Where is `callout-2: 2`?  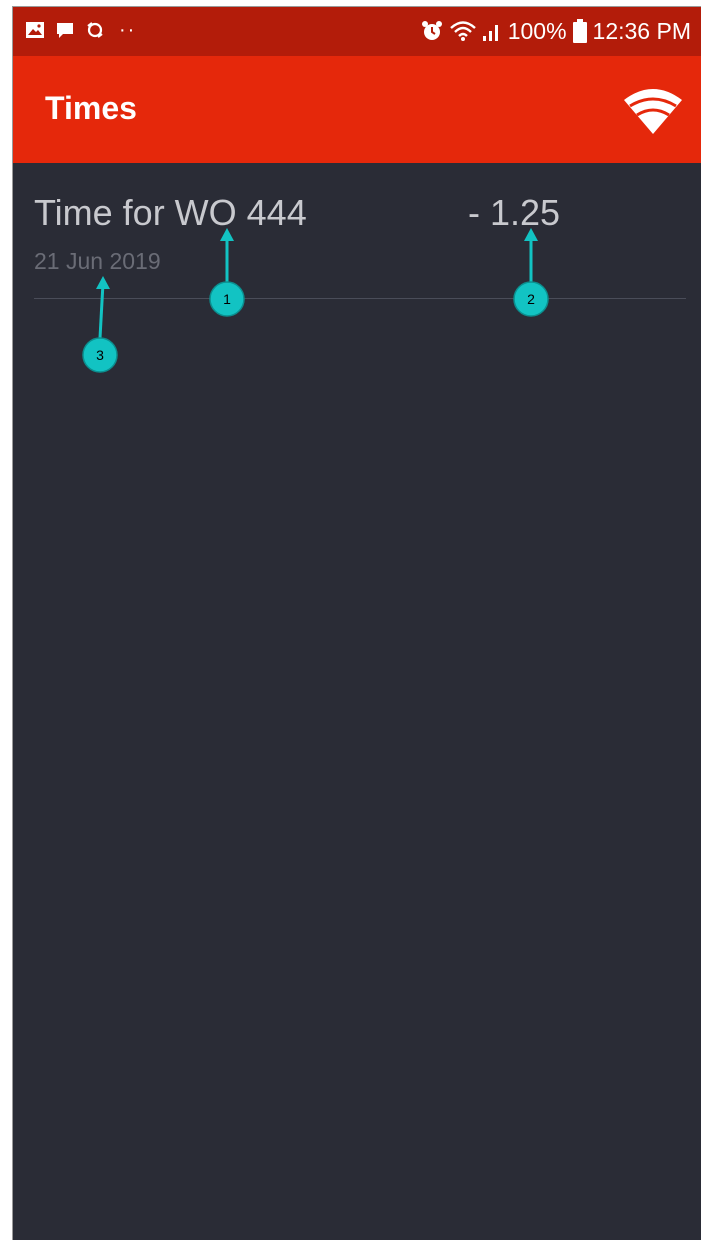 callout-2: 2 is located at coordinates (531, 272).